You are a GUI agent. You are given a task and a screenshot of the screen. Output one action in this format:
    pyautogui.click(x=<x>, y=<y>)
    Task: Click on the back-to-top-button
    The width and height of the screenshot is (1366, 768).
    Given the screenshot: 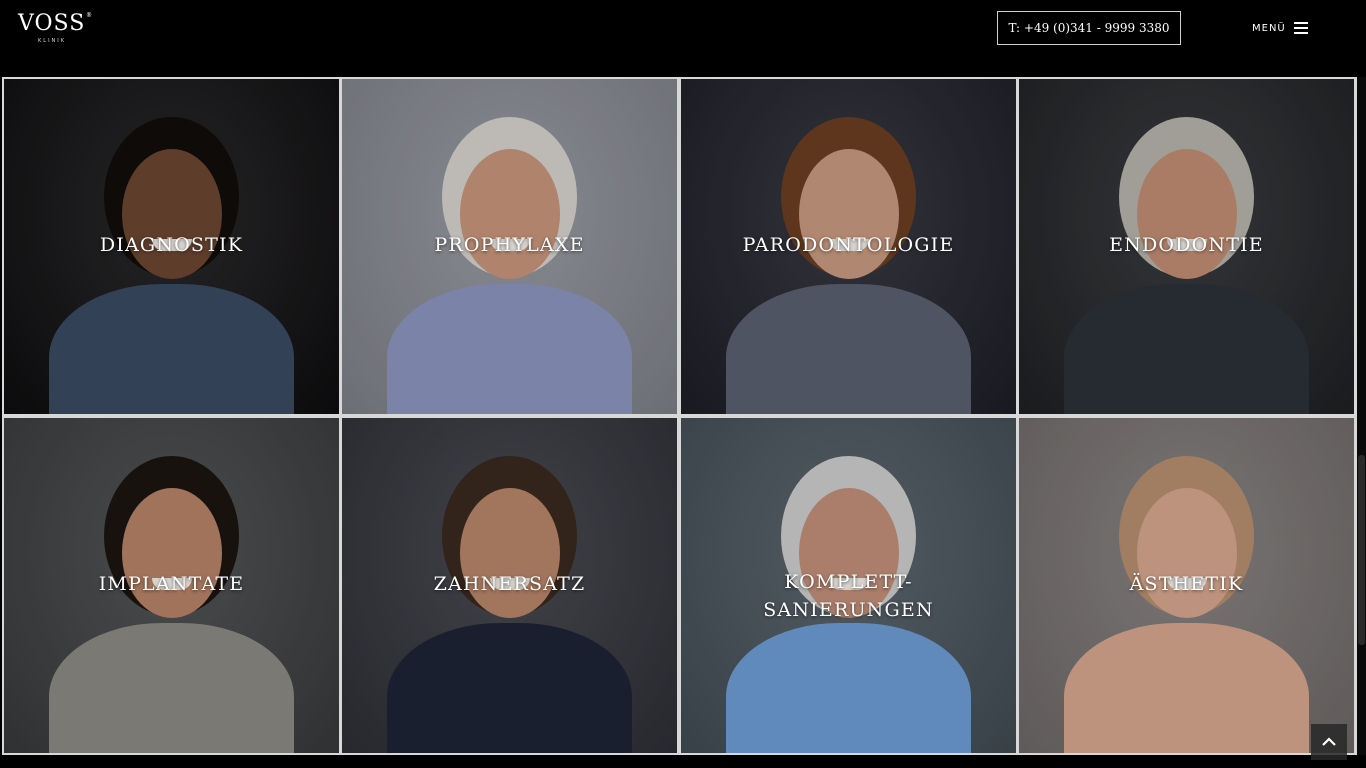 What is the action you would take?
    pyautogui.click(x=1329, y=742)
    